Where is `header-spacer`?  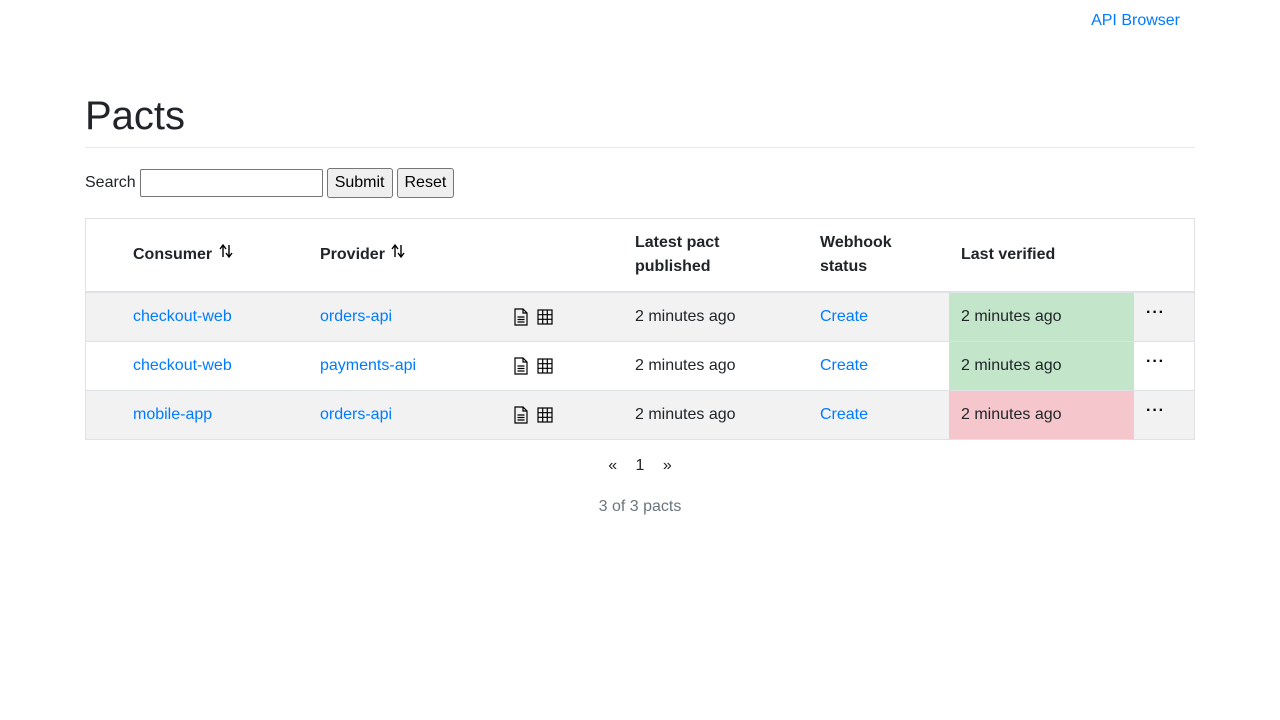
header-spacer is located at coordinates (103, 256).